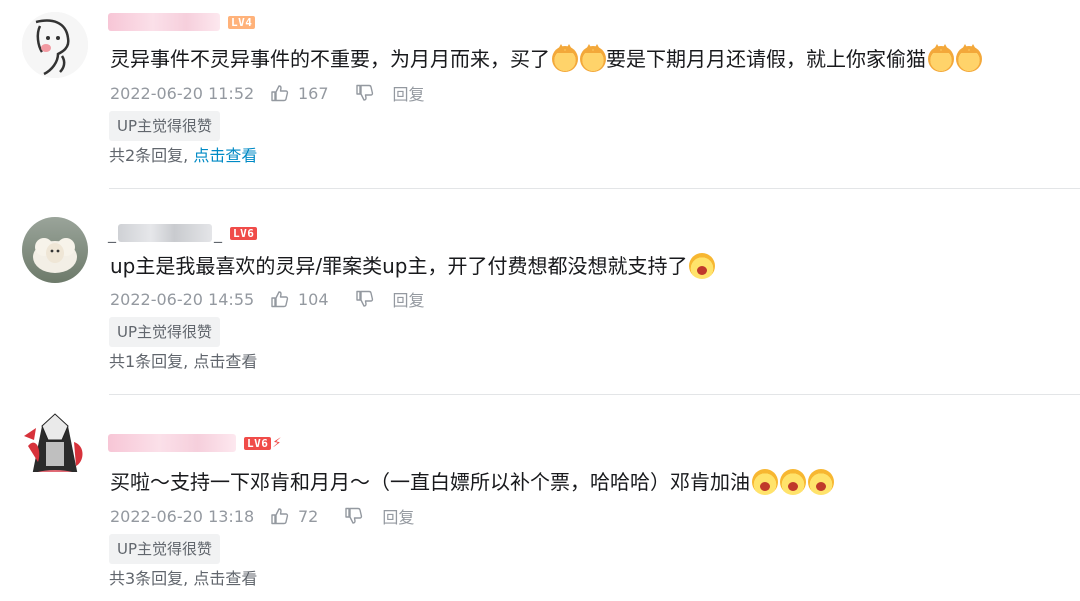 The width and height of the screenshot is (1080, 601). What do you see at coordinates (267, 299) in the screenshot?
I see `comment-meta: 2022-06-20 14:55 104 回复` at bounding box center [267, 299].